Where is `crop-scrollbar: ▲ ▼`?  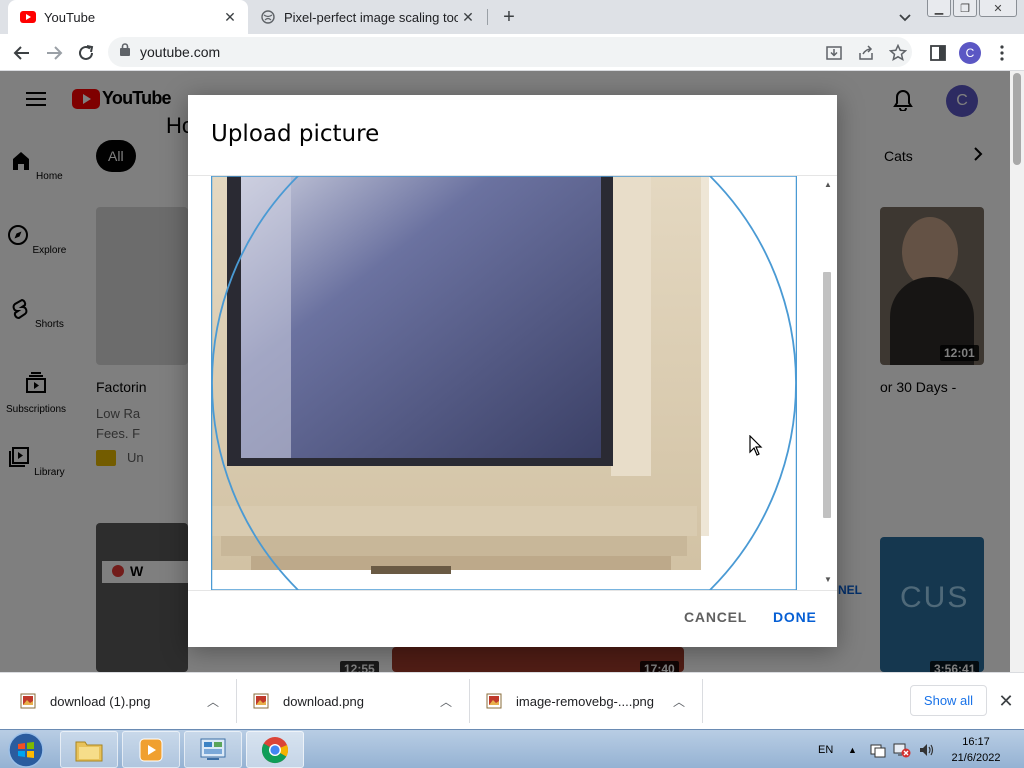 crop-scrollbar: ▲ ▼ is located at coordinates (828, 383).